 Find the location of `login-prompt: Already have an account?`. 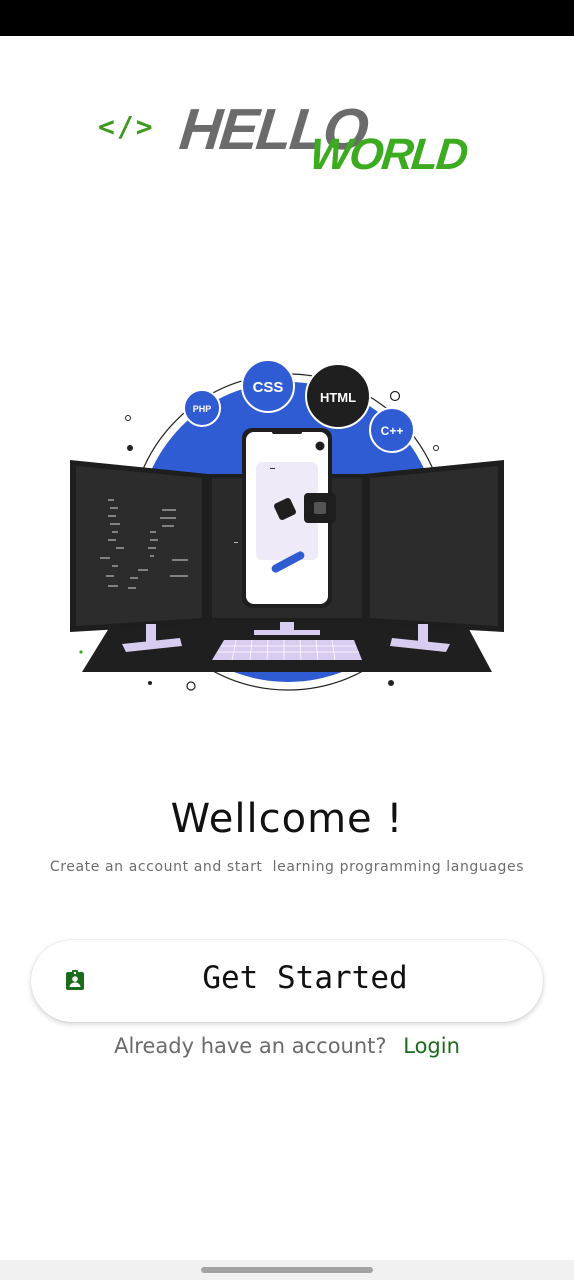

login-prompt: Already have an account? is located at coordinates (250, 1046).